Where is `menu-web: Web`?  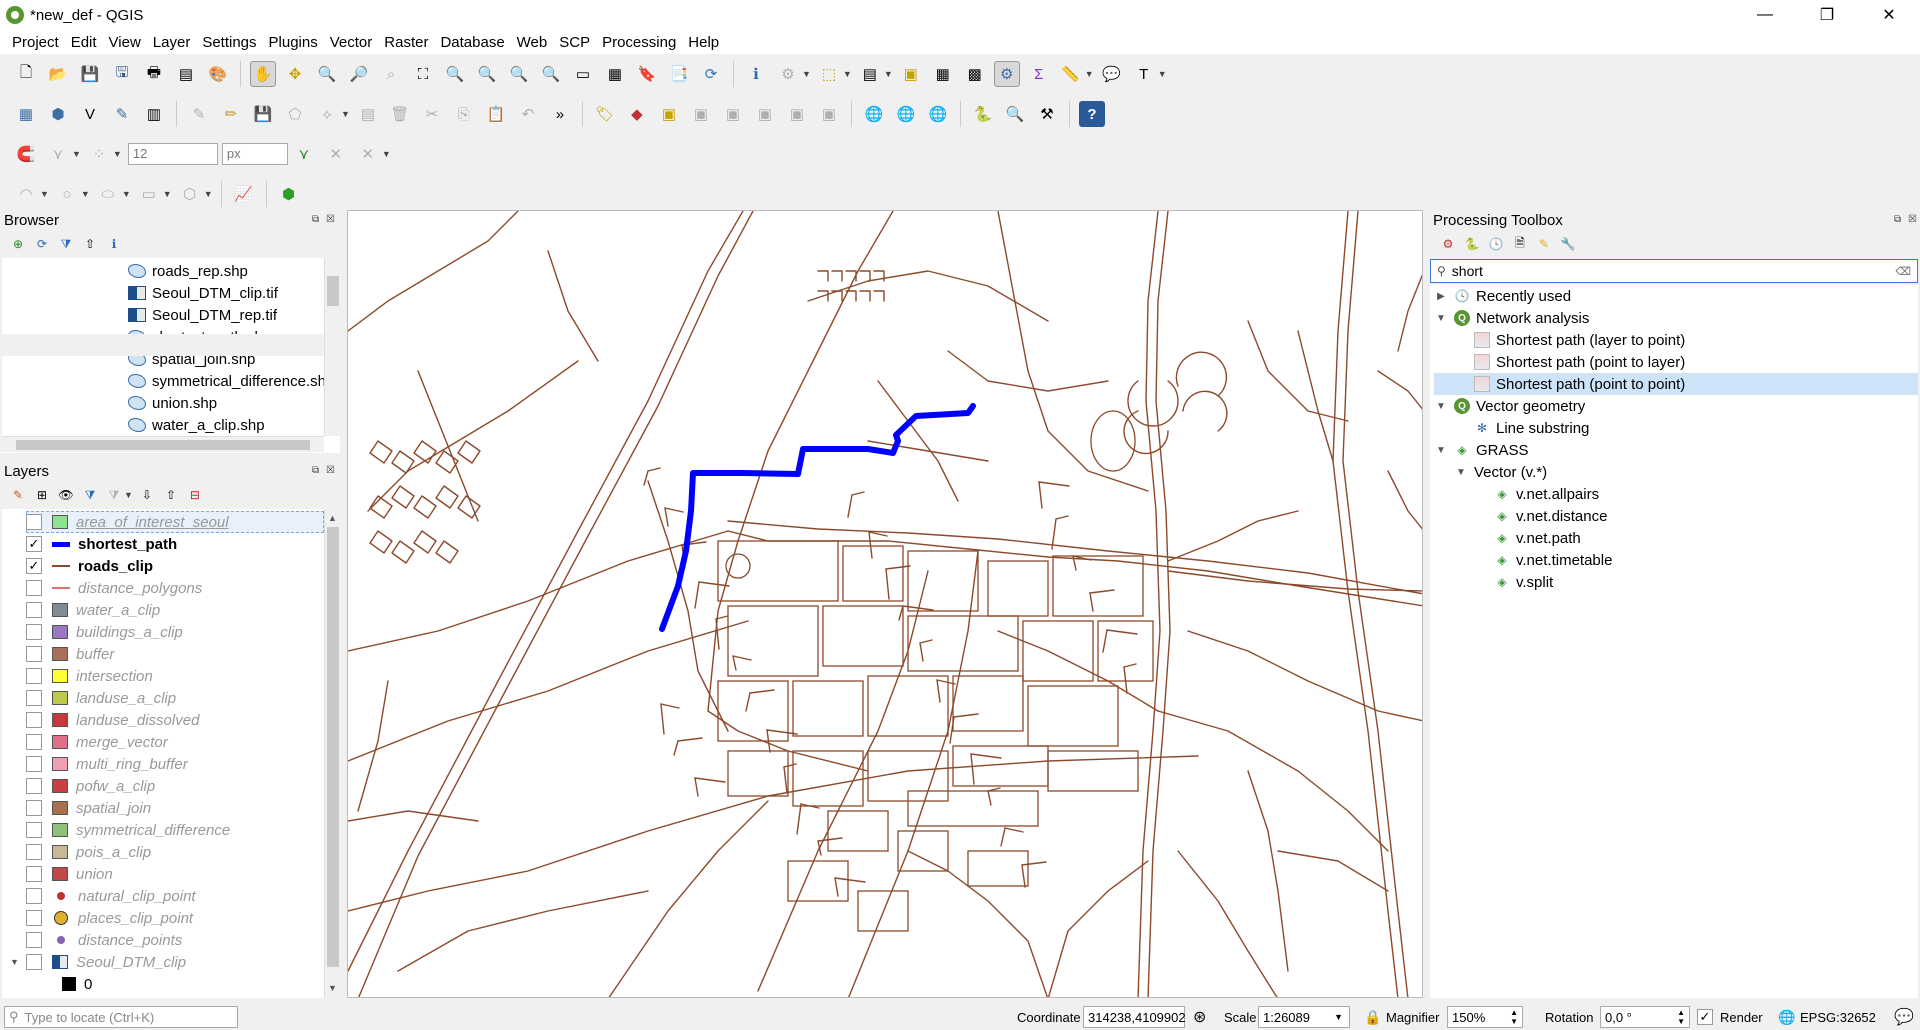
menu-web: Web is located at coordinates (532, 42).